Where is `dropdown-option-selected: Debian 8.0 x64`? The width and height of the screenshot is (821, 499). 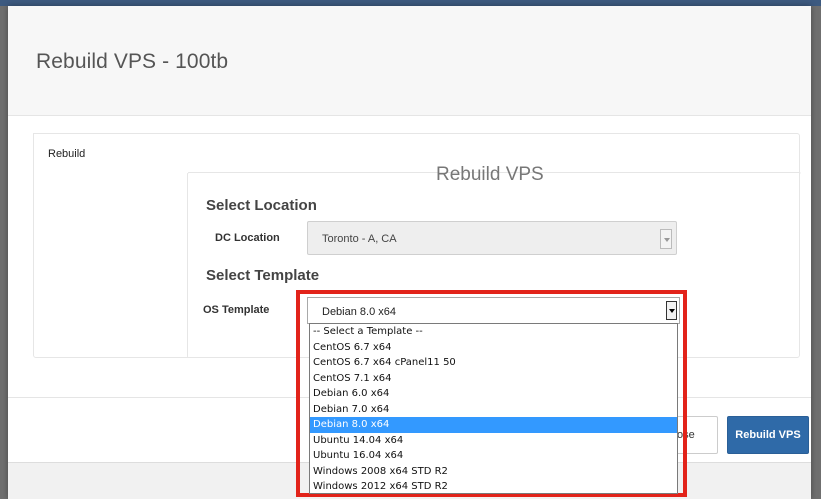 dropdown-option-selected: Debian 8.0 x64 is located at coordinates (493, 425).